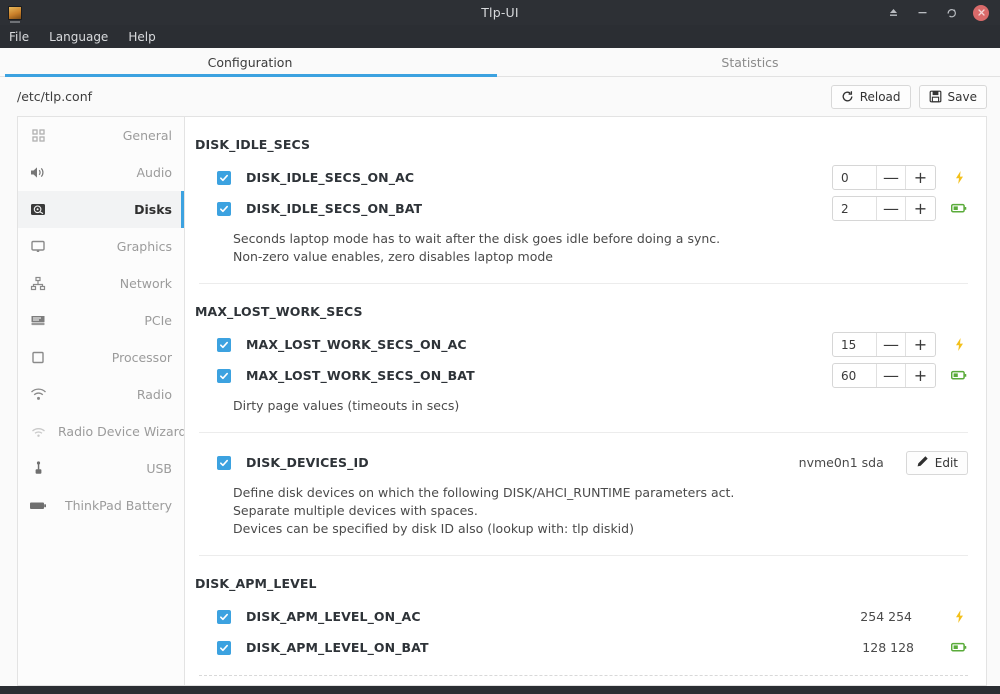 Image resolution: width=1000 pixels, height=694 pixels. I want to click on checkbox-disk-idle-secs-on-bat, so click(224, 208).